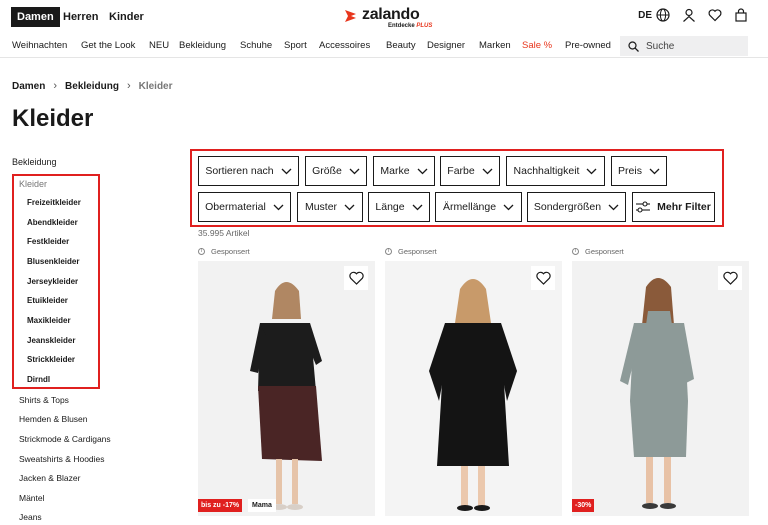 The image size is (768, 525). I want to click on product-image: bis zu -17% Mama, so click(286, 388).